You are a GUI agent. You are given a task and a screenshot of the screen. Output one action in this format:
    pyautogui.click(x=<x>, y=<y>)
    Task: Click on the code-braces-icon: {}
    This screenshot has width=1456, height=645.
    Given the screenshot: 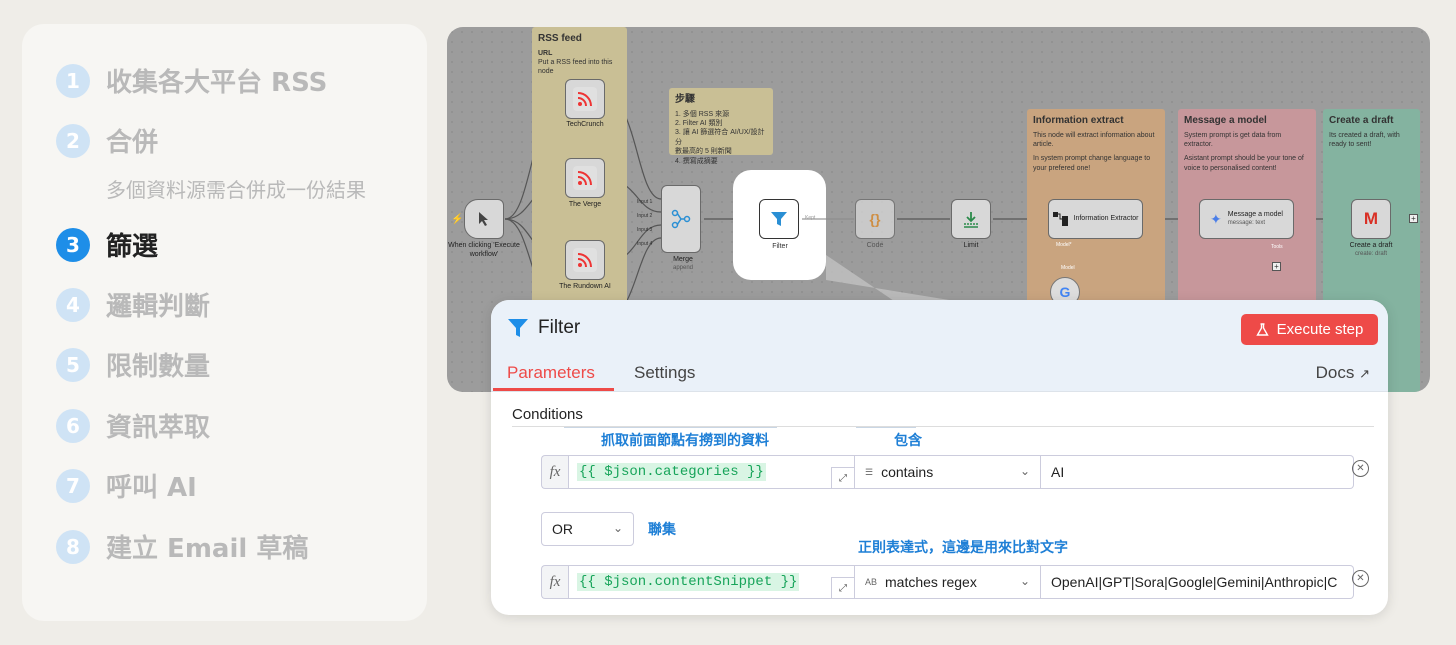 What is the action you would take?
    pyautogui.click(x=875, y=219)
    